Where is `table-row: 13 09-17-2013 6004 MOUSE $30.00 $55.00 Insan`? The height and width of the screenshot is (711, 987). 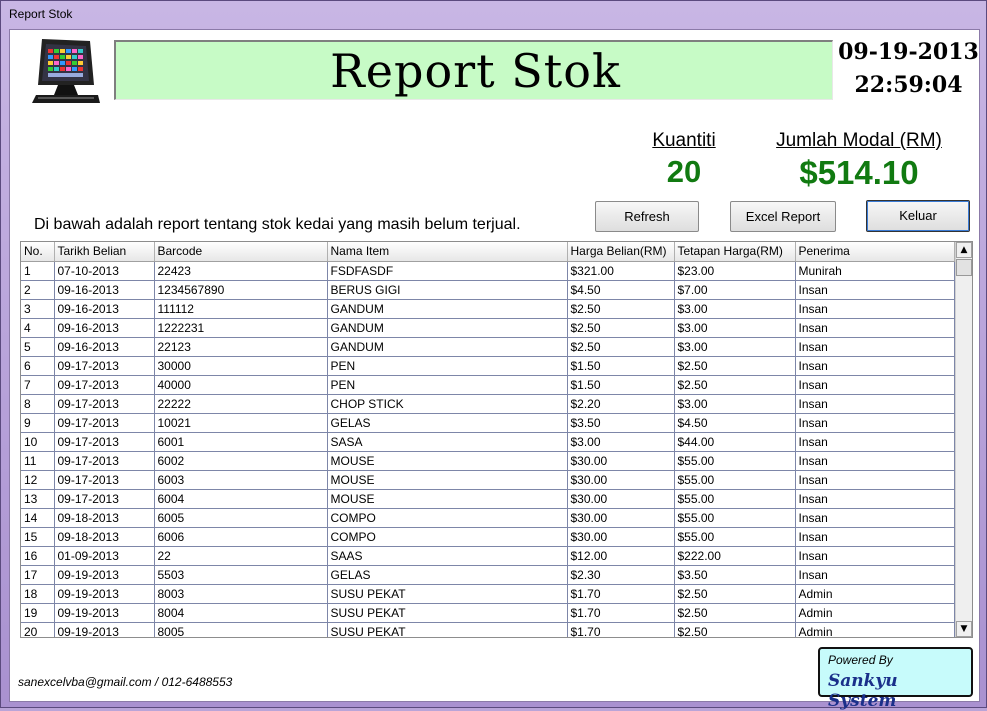
table-row: 13 09-17-2013 6004 MOUSE $30.00 $55.00 Insan is located at coordinates (488, 499).